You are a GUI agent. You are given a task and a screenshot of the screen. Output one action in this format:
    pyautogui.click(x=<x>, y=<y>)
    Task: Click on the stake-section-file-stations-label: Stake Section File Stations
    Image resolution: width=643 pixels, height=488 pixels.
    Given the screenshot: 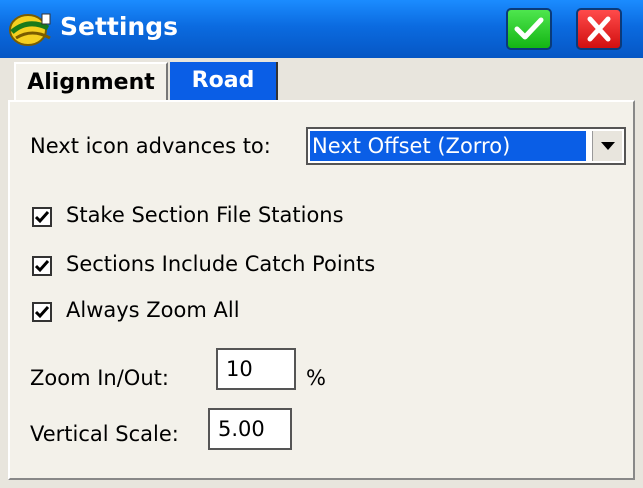 What is the action you would take?
    pyautogui.click(x=205, y=215)
    